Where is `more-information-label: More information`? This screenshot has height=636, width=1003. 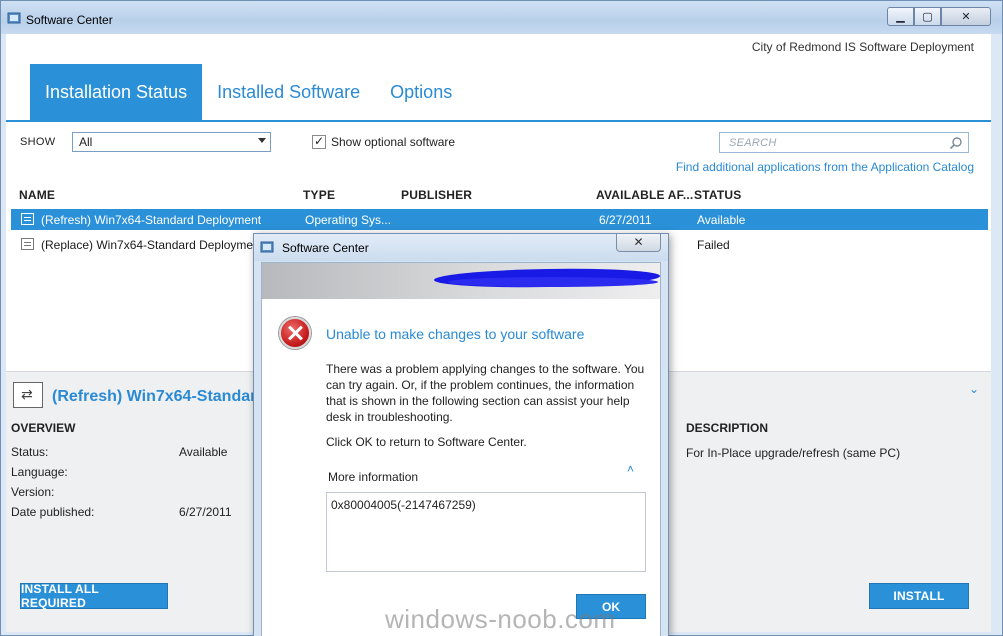
more-information-label: More information is located at coordinates (373, 477).